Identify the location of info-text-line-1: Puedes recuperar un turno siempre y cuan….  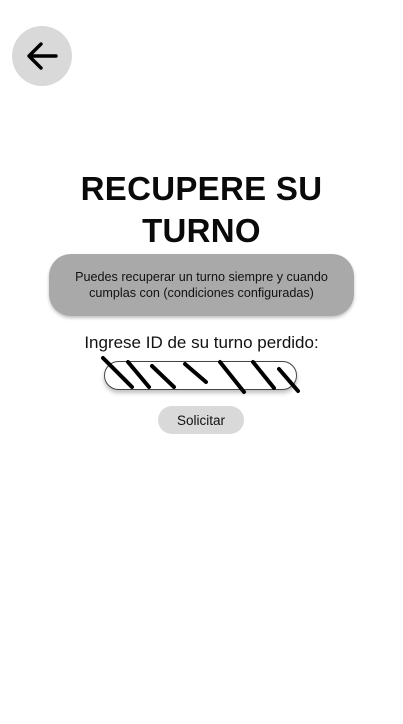
(201, 277).